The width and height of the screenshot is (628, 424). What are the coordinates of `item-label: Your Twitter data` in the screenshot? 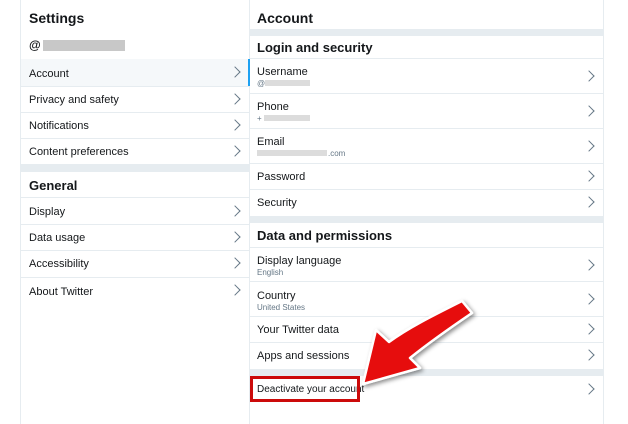 It's located at (298, 330).